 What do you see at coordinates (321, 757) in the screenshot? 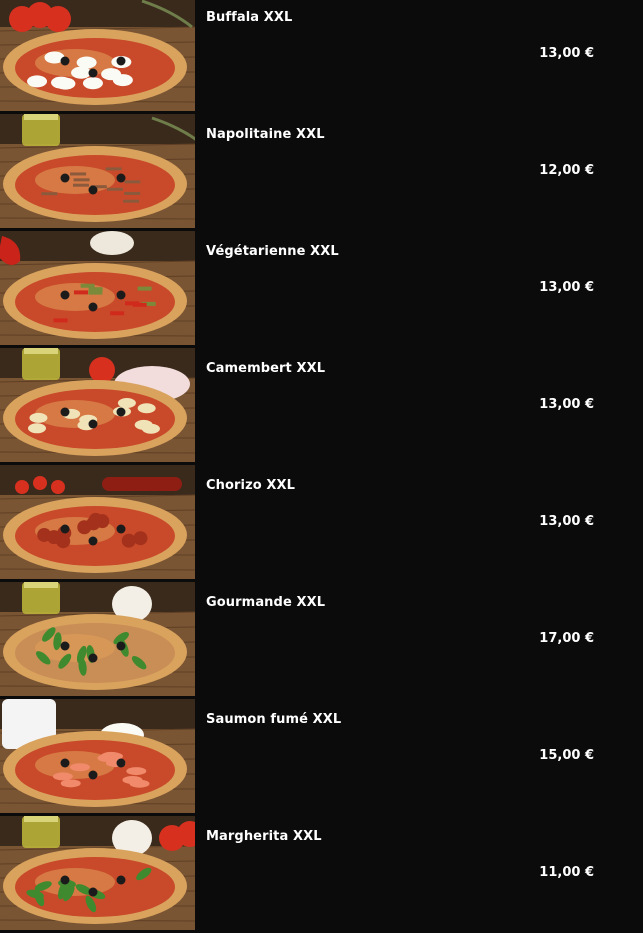
I see `menu-item-saumon-fume: Saumon fumé XXL 15,00 €` at bounding box center [321, 757].